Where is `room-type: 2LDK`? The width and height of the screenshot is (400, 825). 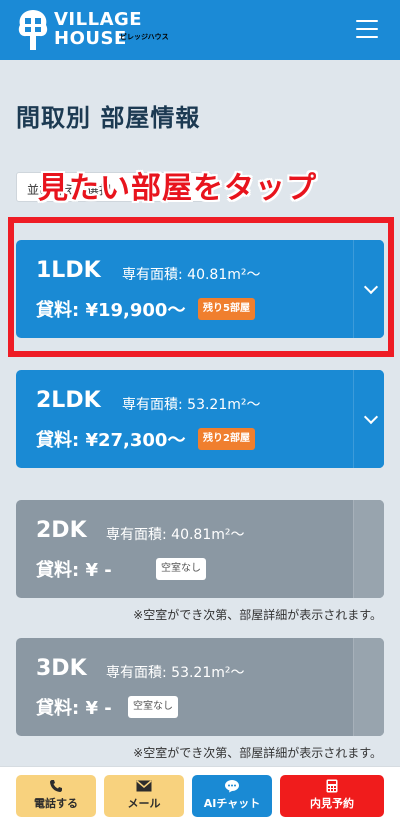 room-type: 2LDK is located at coordinates (68, 400).